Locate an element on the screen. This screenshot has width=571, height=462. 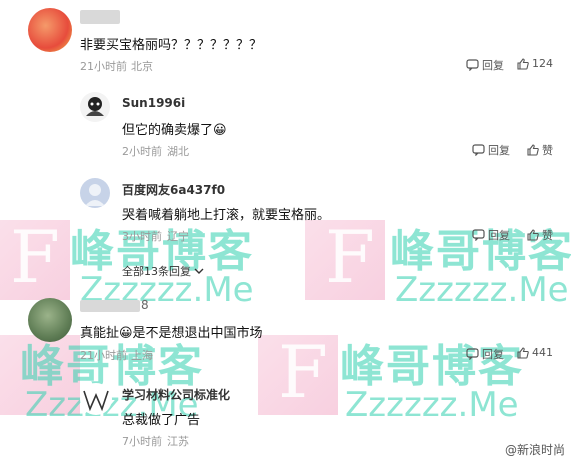
like-button: 441 is located at coordinates (535, 352).